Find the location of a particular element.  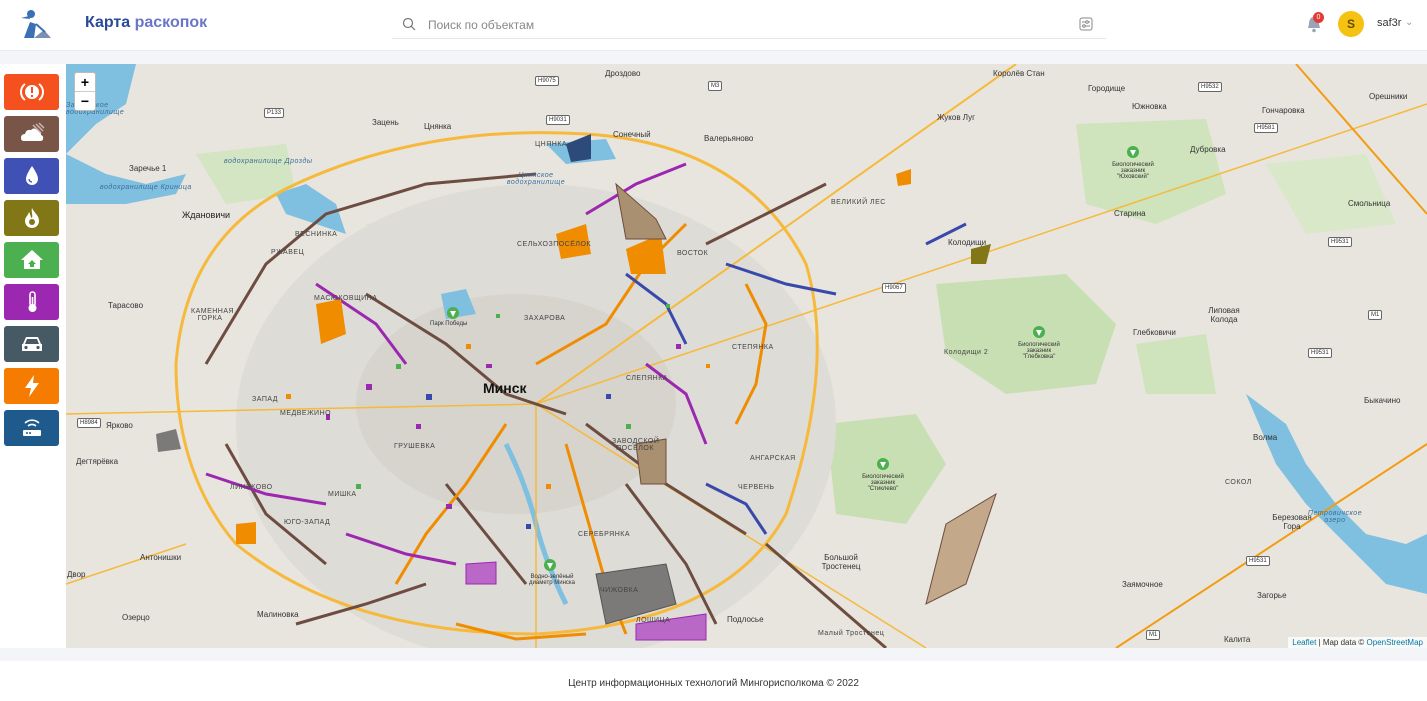

cloud-icon is located at coordinates (32, 131).